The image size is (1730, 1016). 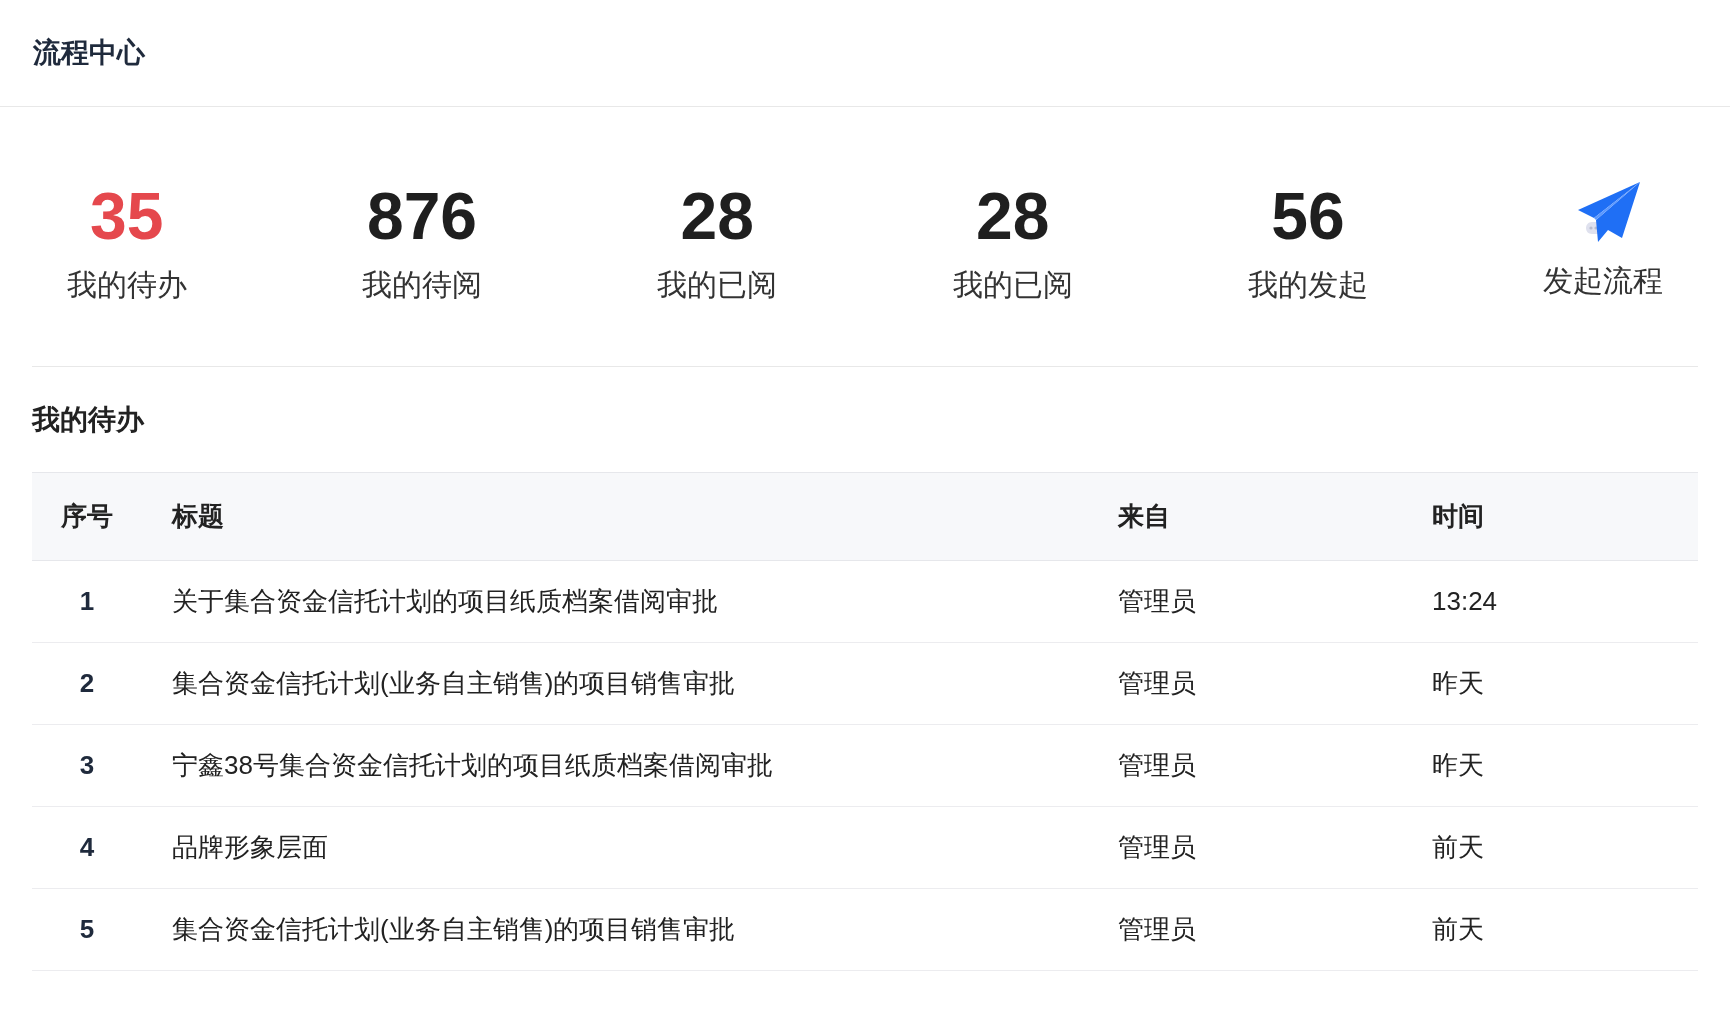 I want to click on table-cell: 2, so click(x=87, y=683).